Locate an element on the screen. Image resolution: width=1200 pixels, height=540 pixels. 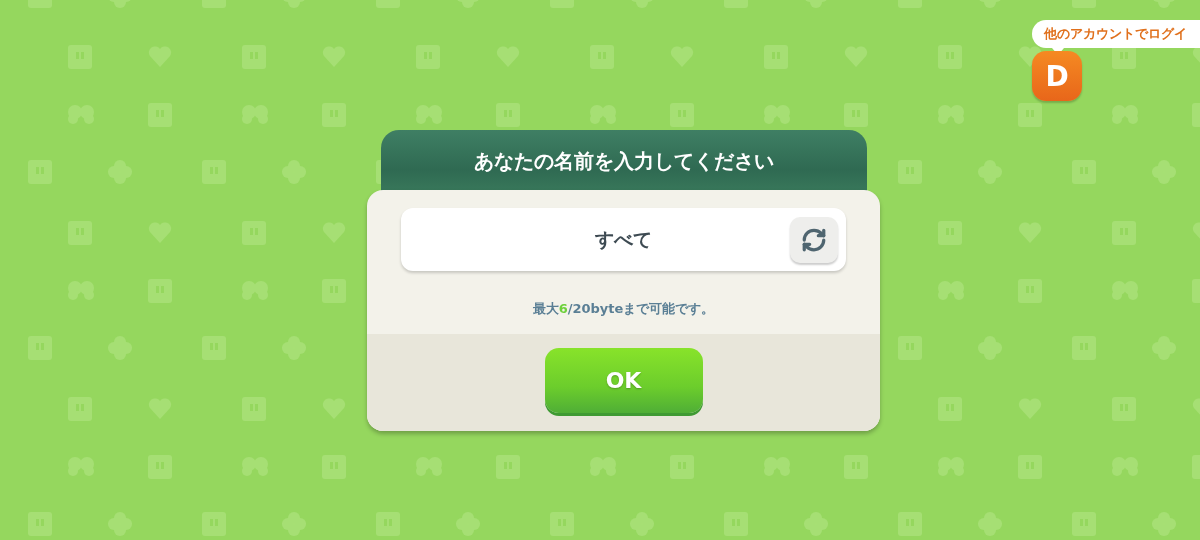
refresh-button is located at coordinates (814, 240).